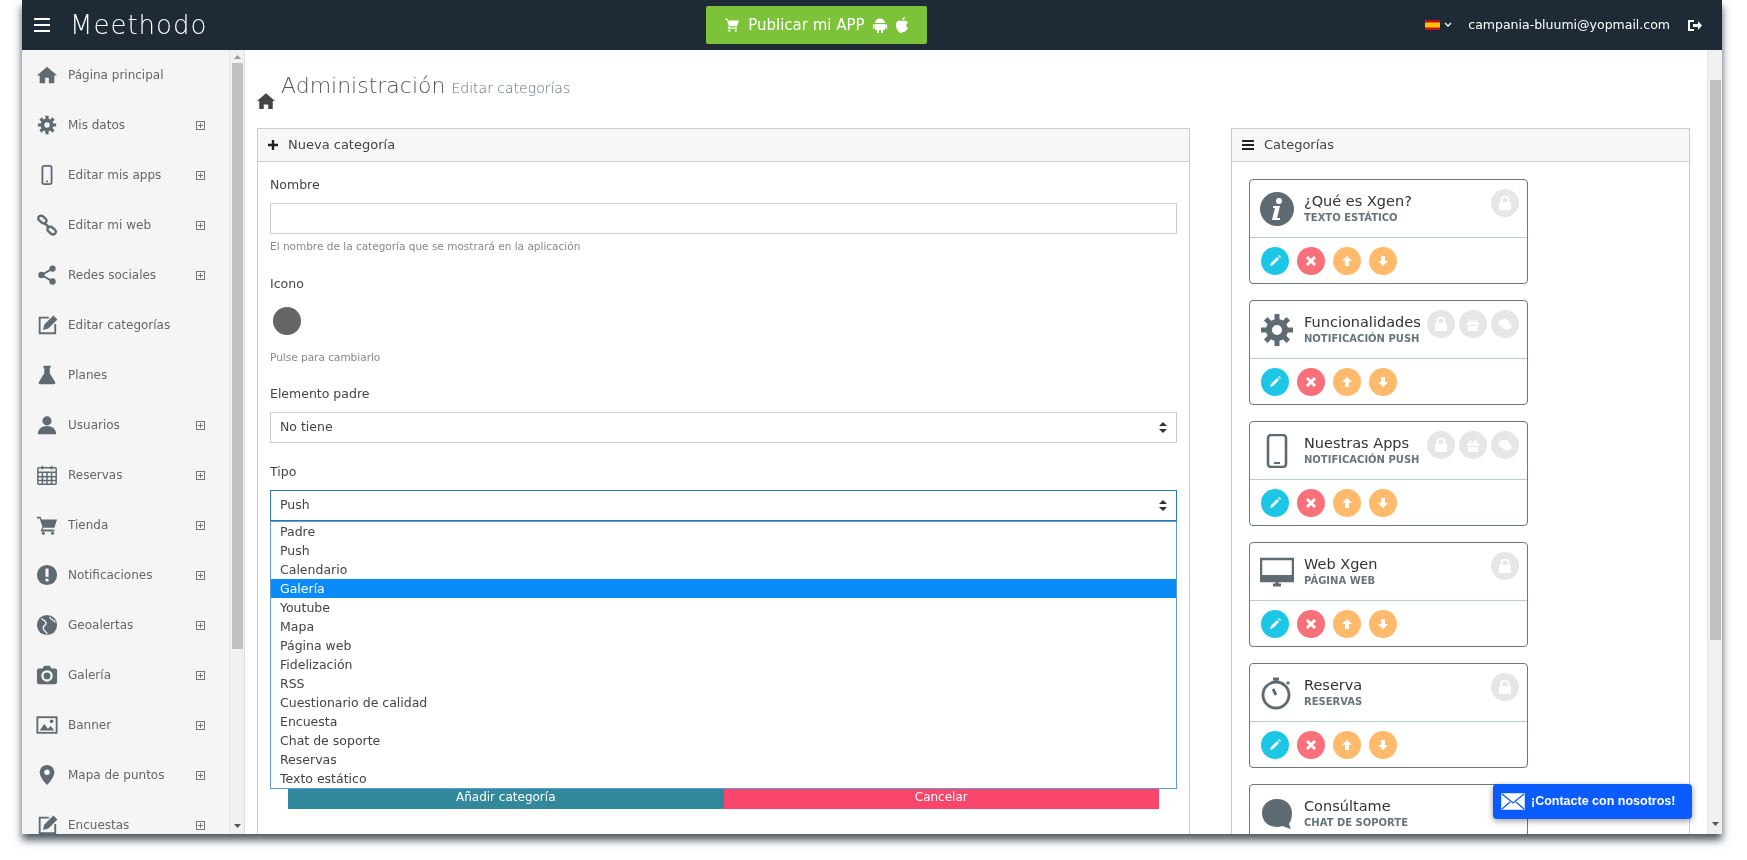 The height and width of the screenshot is (860, 1747). I want to click on sidebar-item: Encuestas, so click(125, 817).